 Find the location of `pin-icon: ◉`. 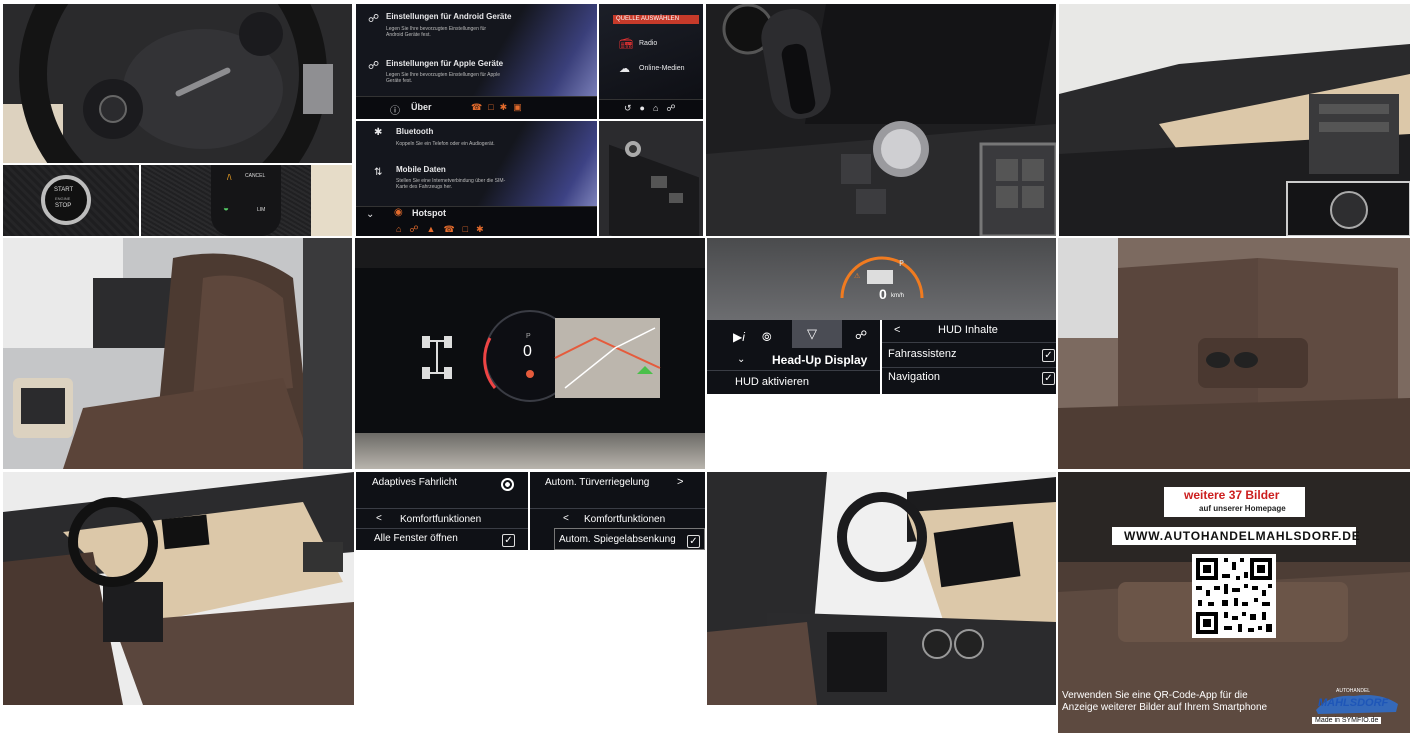

pin-icon: ◉ is located at coordinates (398, 212).